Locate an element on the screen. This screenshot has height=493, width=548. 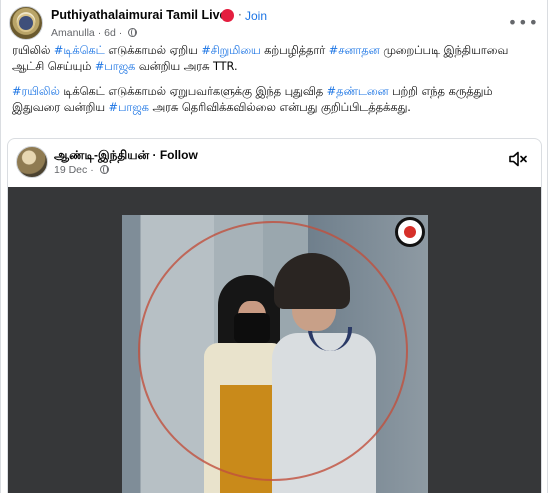
hashtag-link: #ரயிலில் is located at coordinates (36, 91).